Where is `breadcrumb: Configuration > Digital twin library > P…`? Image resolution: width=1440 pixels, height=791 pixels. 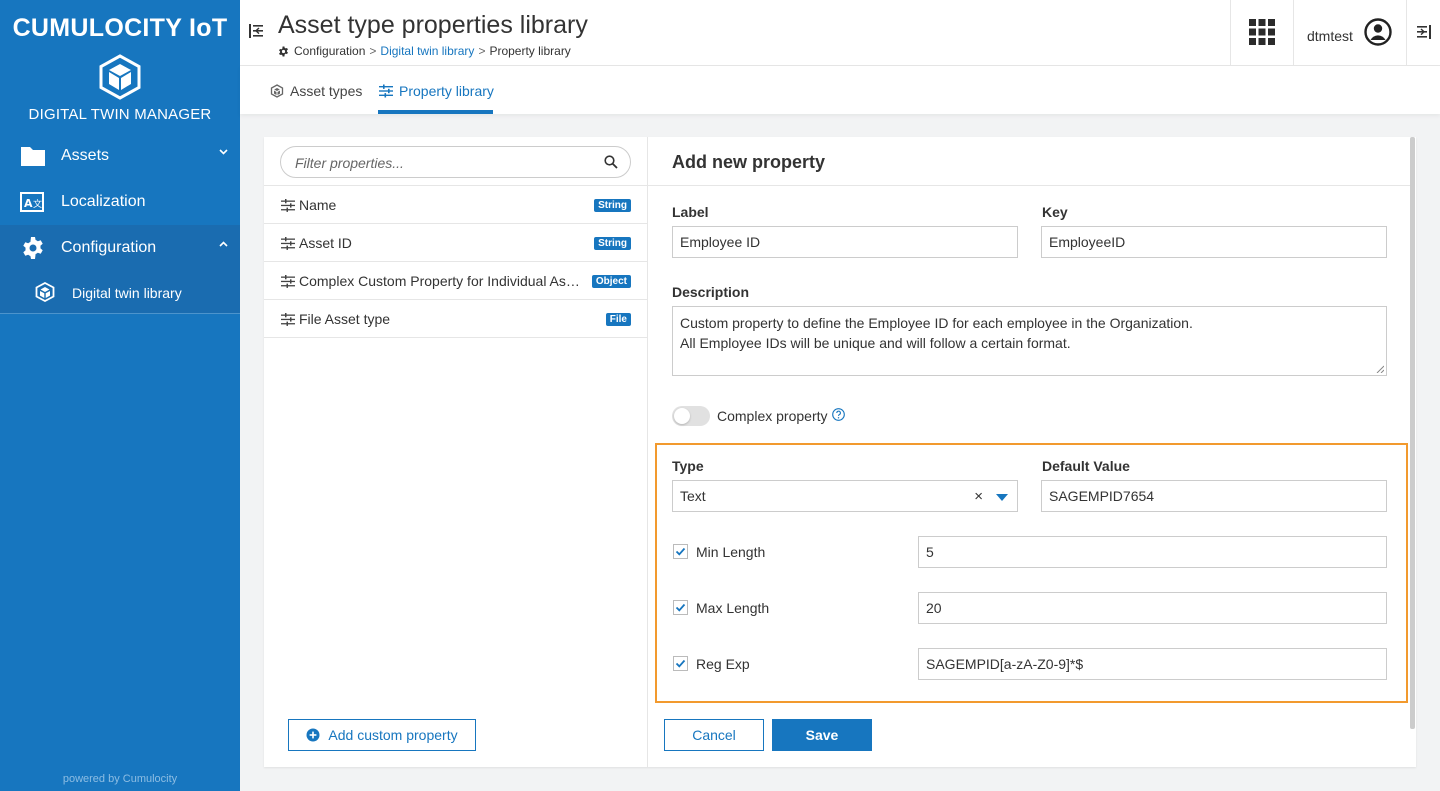
breadcrumb: Configuration > Digital twin library > P… is located at coordinates (424, 51).